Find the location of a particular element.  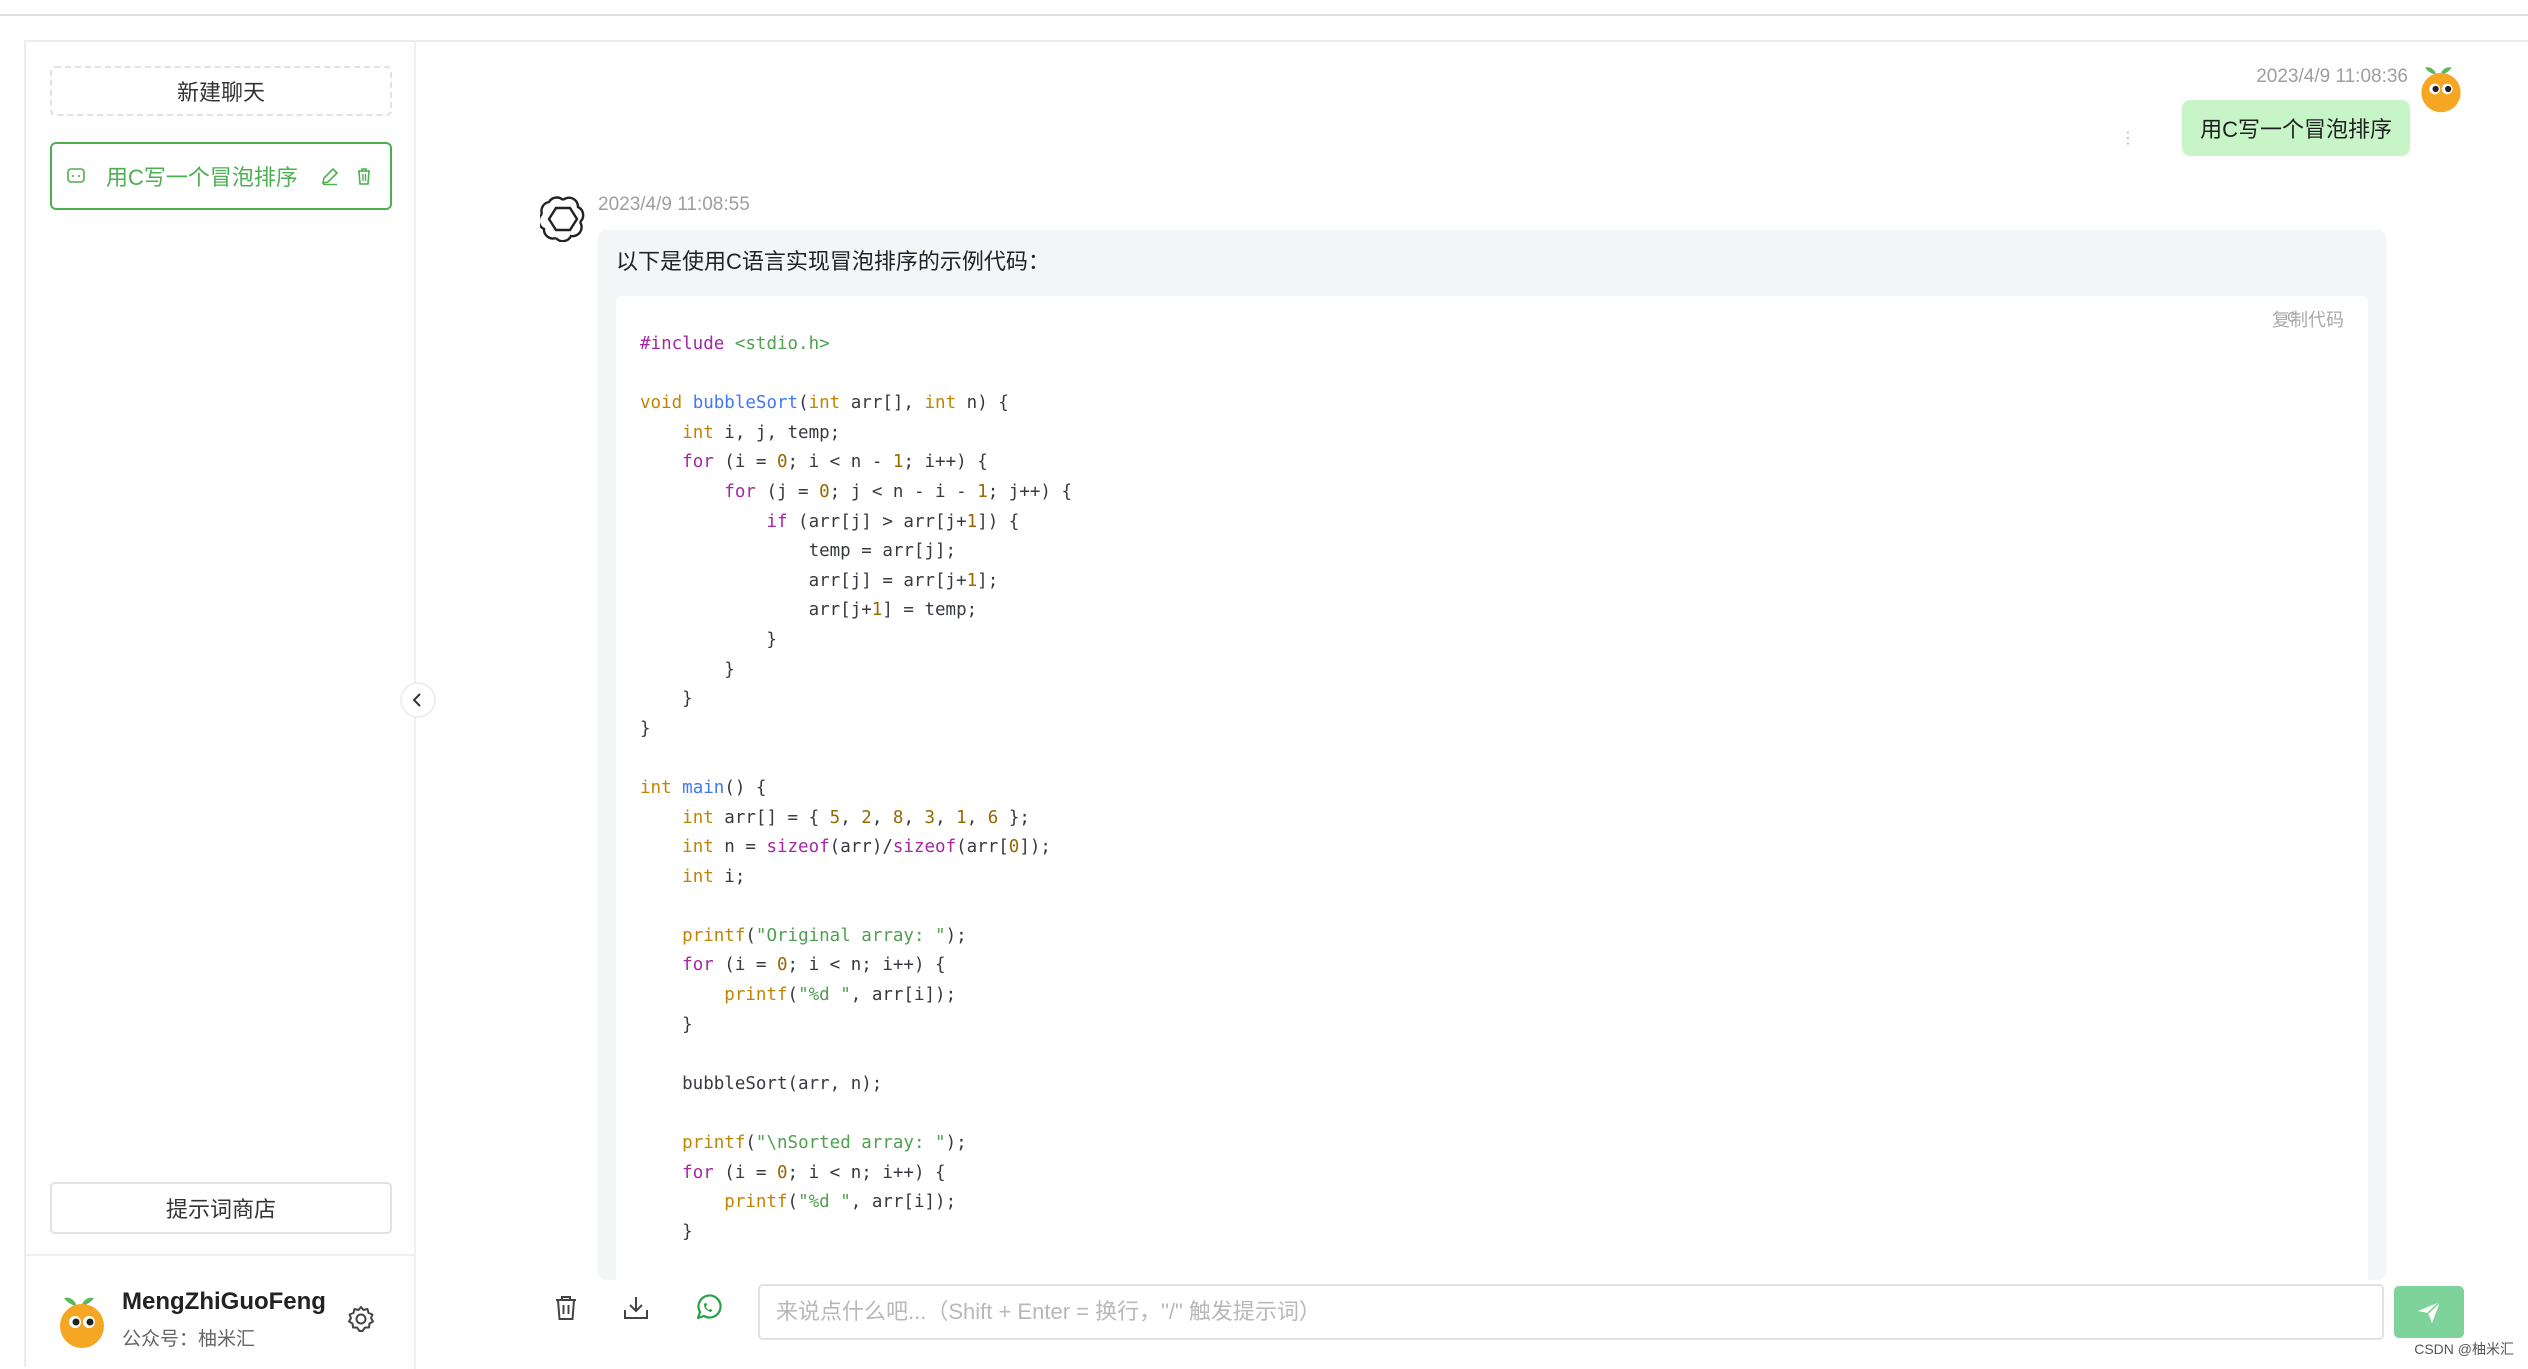

send-plane-icon is located at coordinates (2429, 1312).